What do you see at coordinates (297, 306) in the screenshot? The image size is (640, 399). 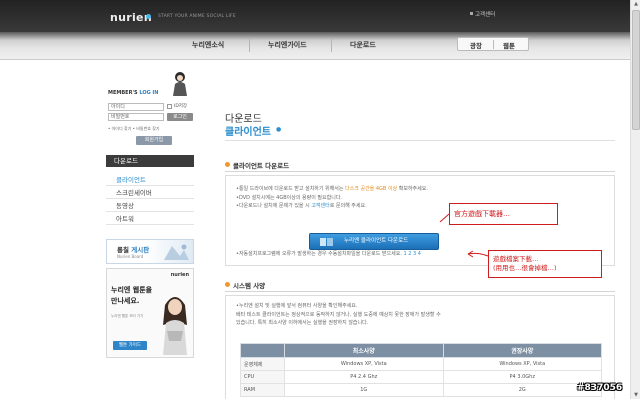 I see `system-note-1: •누리엔 설치 및 실행에 앞서 컴퓨터 사양을 확인해주세요.` at bounding box center [297, 306].